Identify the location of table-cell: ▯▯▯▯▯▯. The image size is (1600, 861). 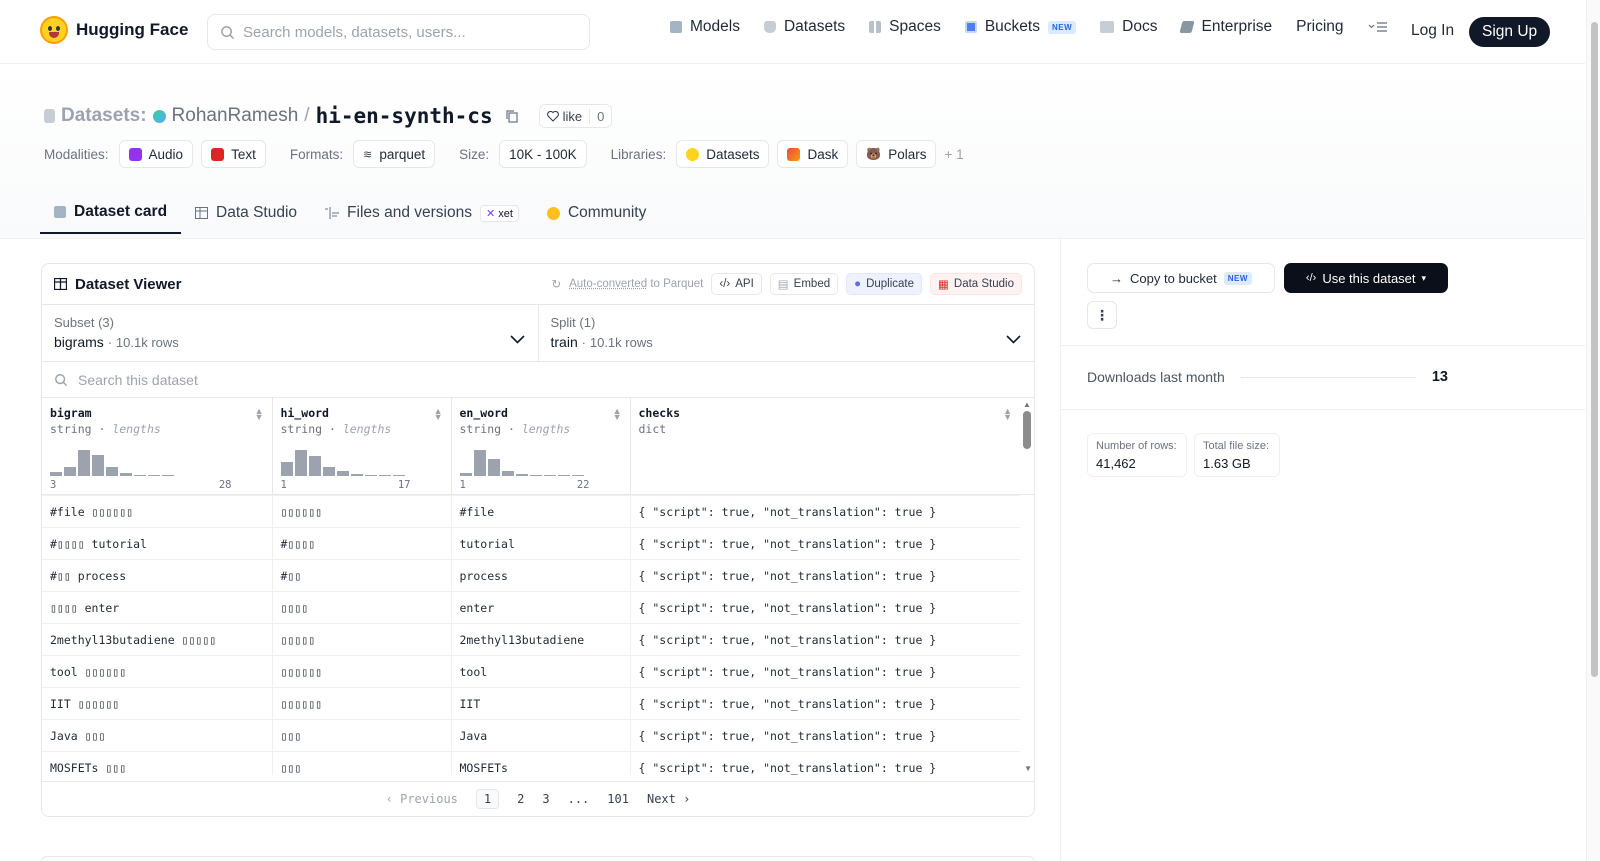
(362, 511).